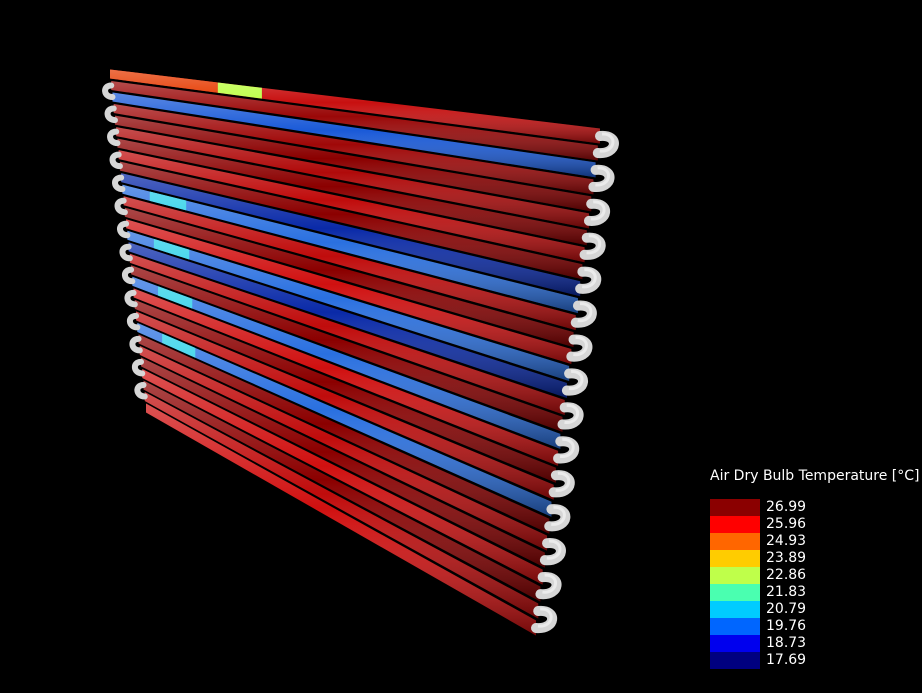 The image size is (922, 693). Describe the element at coordinates (786, 541) in the screenshot. I see `legend-label: 24.93` at that location.